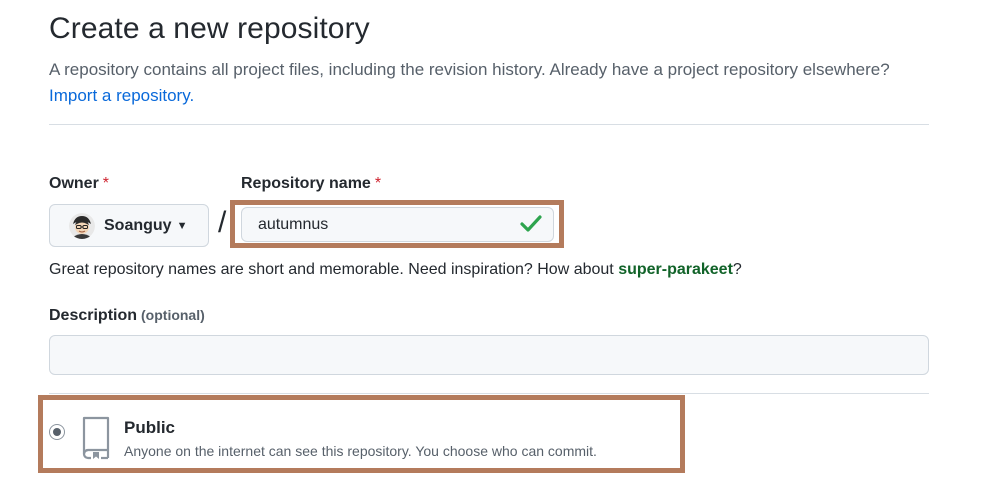 Image resolution: width=990 pixels, height=477 pixels. I want to click on repository-required-mark: *, so click(378, 183).